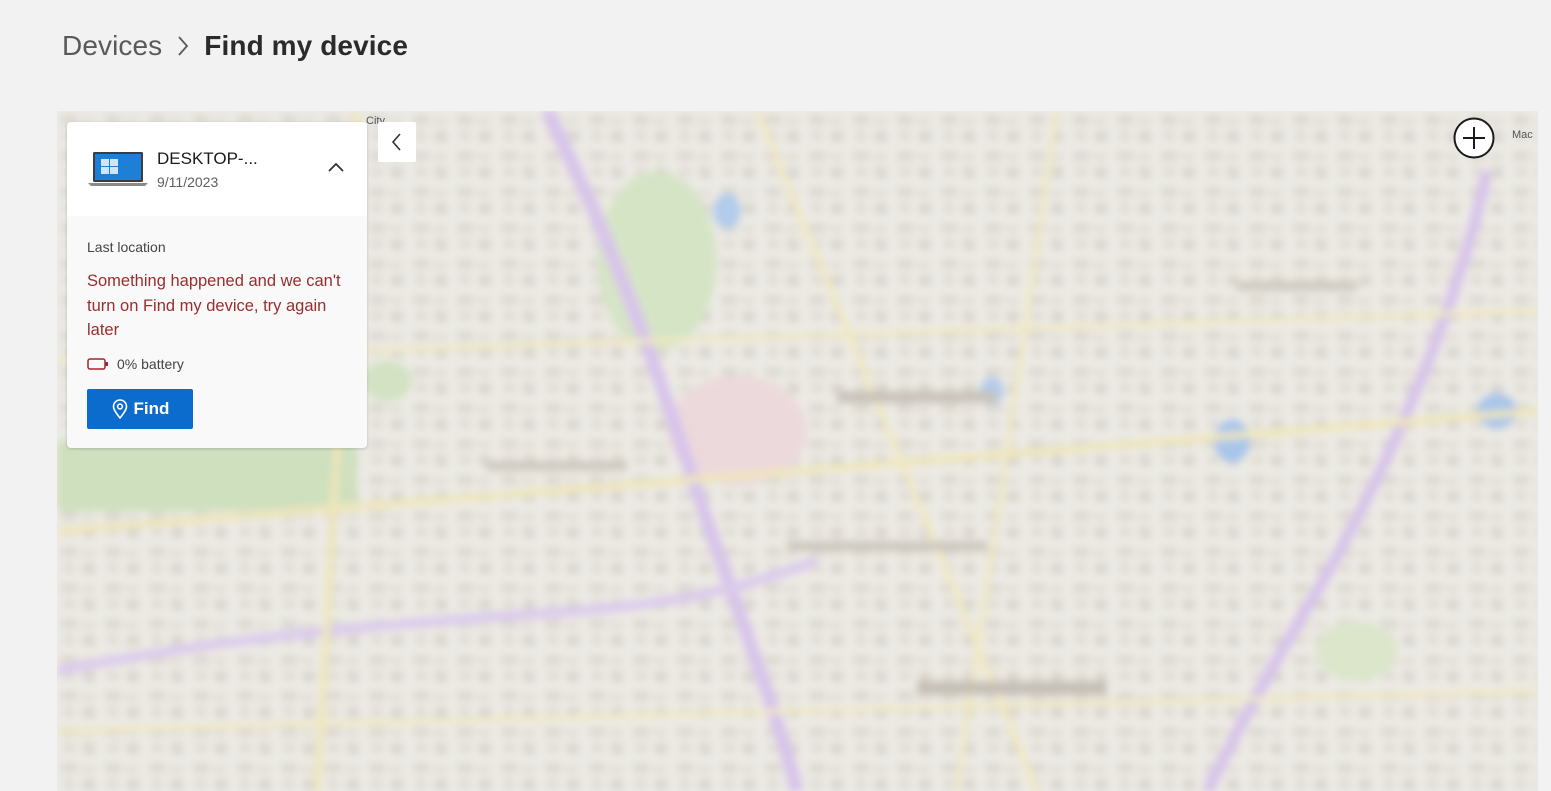 The width and height of the screenshot is (1551, 791). I want to click on breadcrumb: Devices Find my device, so click(235, 46).